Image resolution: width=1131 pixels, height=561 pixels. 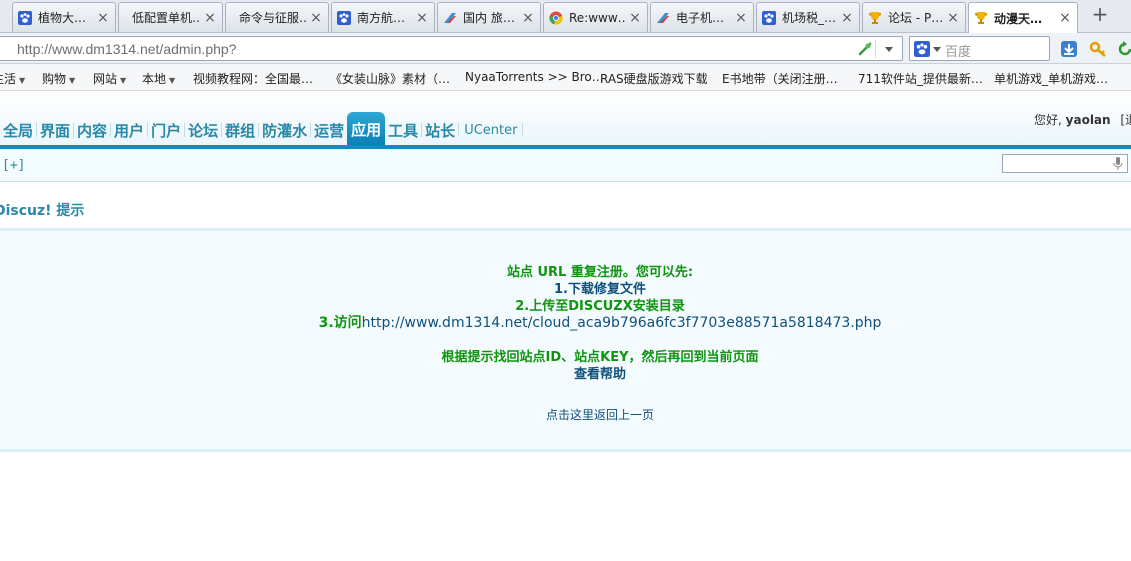 What do you see at coordinates (490, 130) in the screenshot?
I see `nav-item-ucenter: UCenter` at bounding box center [490, 130].